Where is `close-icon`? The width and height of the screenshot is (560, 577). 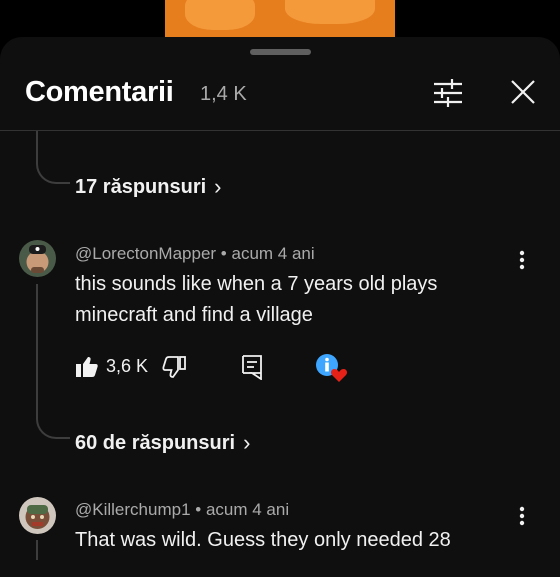
close-icon is located at coordinates (523, 92).